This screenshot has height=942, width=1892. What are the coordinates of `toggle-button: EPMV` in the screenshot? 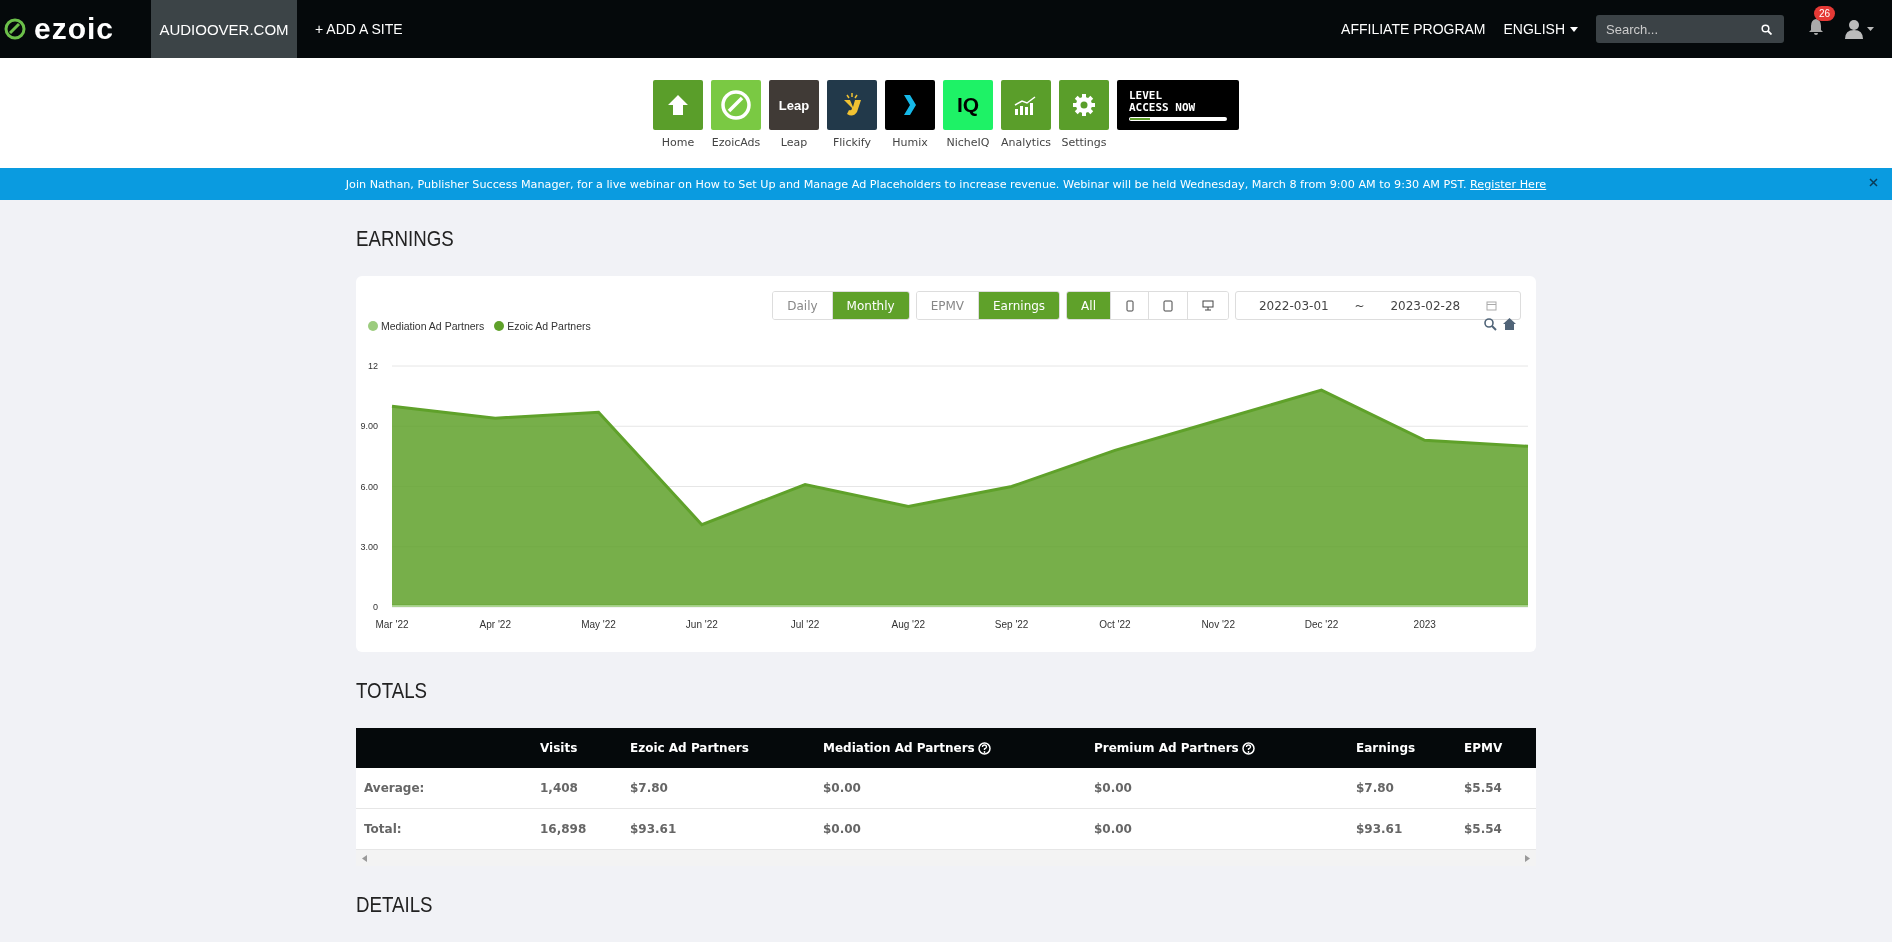 It's located at (948, 305).